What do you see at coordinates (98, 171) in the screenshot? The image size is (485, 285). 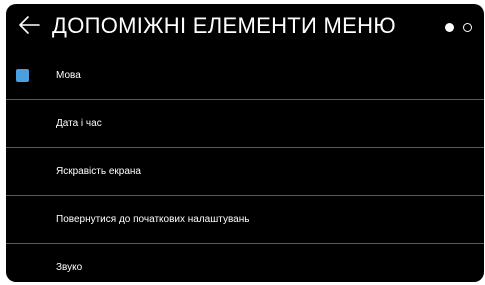 I see `menu-item-label: Яскравість екрана` at bounding box center [98, 171].